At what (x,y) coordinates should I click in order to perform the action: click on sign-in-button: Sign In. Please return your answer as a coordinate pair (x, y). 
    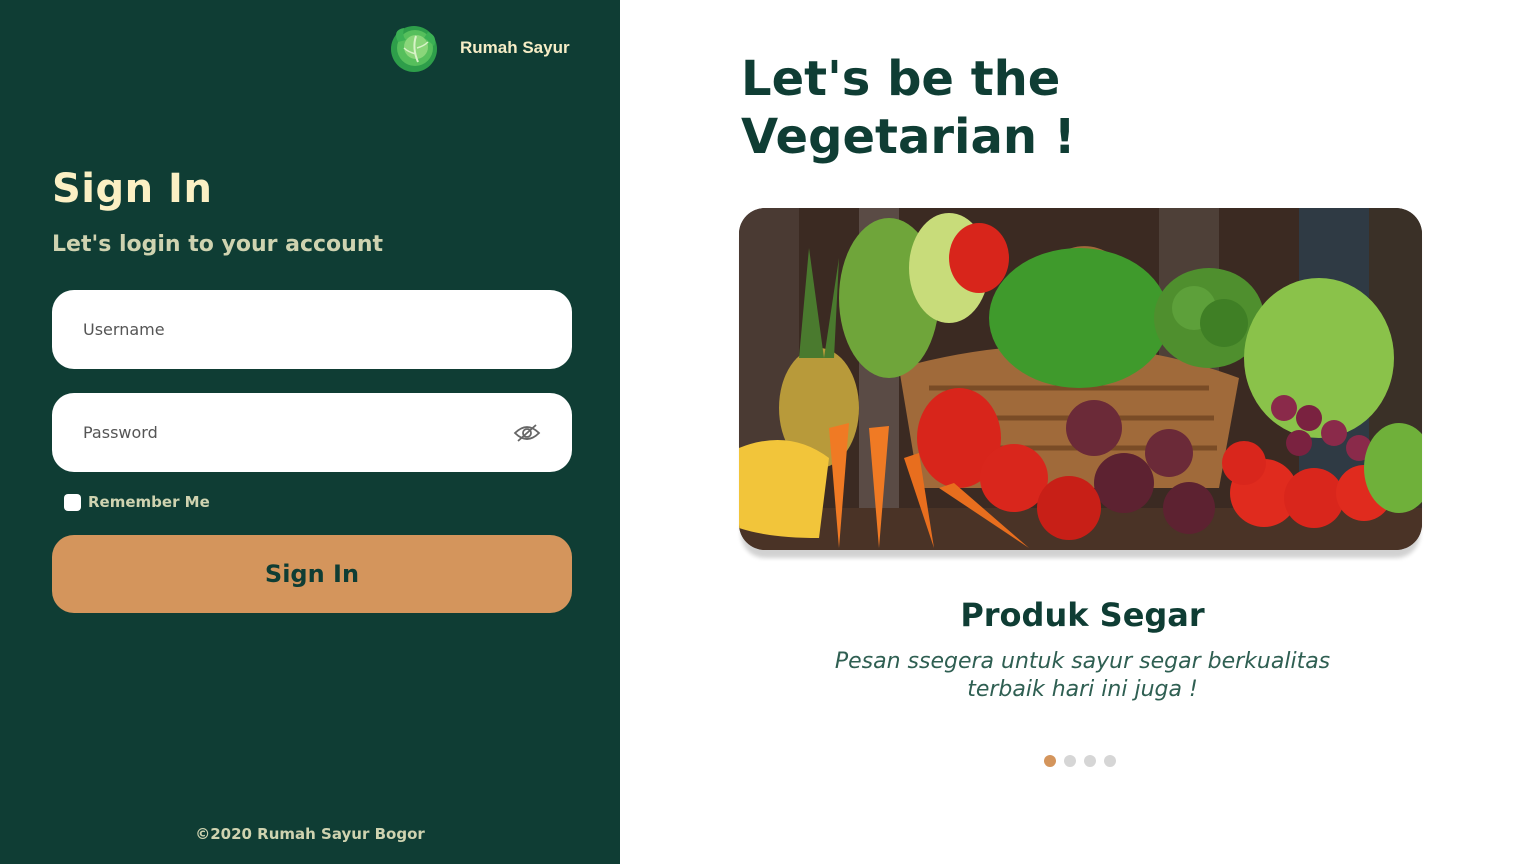
    Looking at the image, I should click on (312, 574).